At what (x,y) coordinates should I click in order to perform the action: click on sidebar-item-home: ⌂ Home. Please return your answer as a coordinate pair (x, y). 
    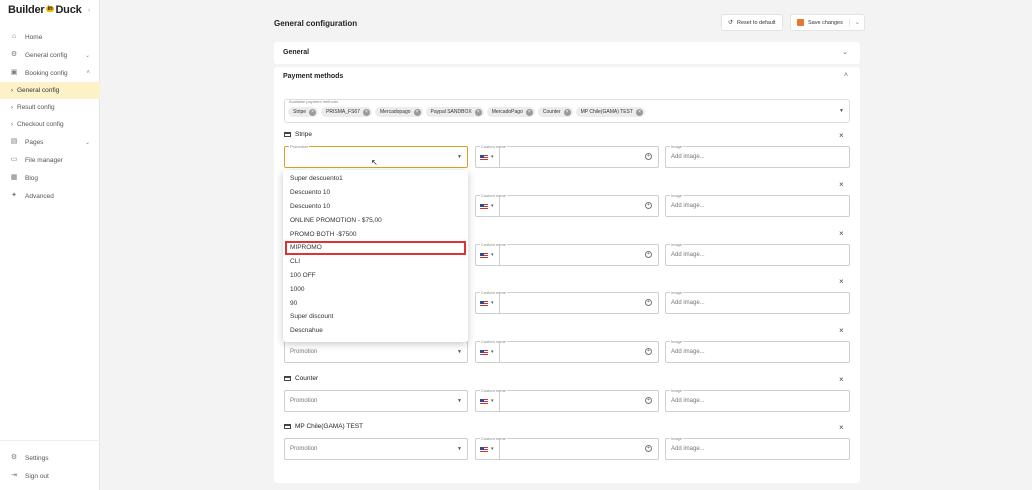
    Looking at the image, I should click on (50, 37).